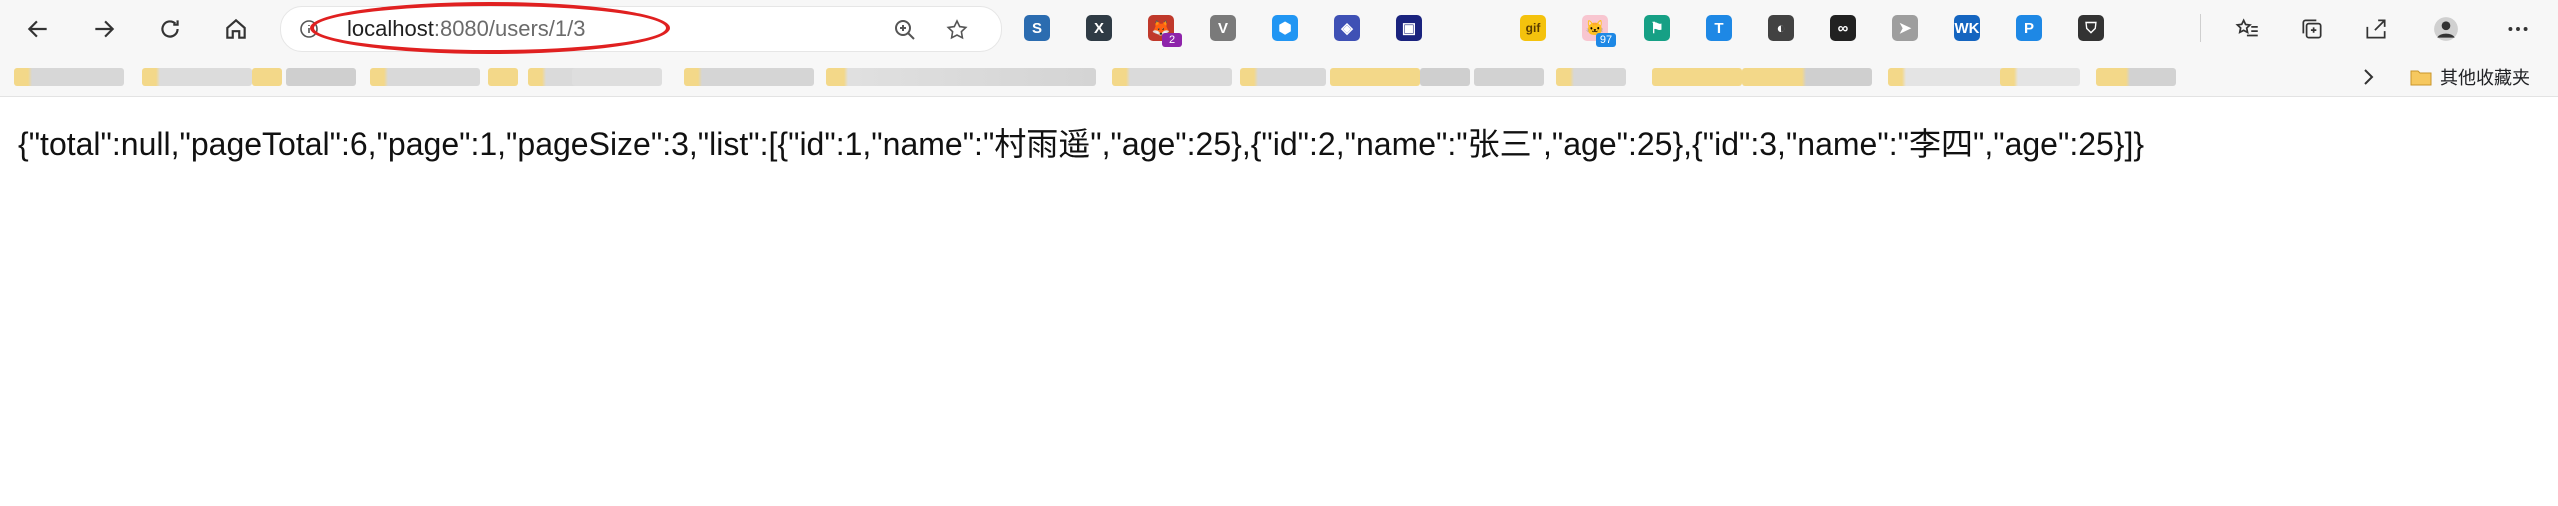  What do you see at coordinates (1471, 28) in the screenshot?
I see `blank-extension-icon` at bounding box center [1471, 28].